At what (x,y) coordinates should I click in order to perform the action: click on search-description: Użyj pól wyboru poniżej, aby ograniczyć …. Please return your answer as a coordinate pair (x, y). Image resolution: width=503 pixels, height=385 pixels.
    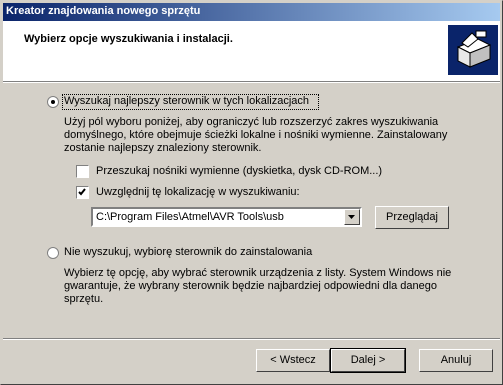
    Looking at the image, I should click on (256, 135).